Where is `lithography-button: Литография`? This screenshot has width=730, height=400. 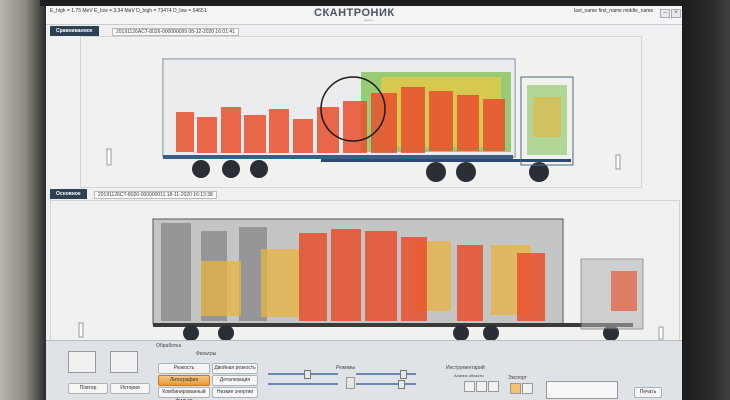 lithography-button: Литография is located at coordinates (184, 380).